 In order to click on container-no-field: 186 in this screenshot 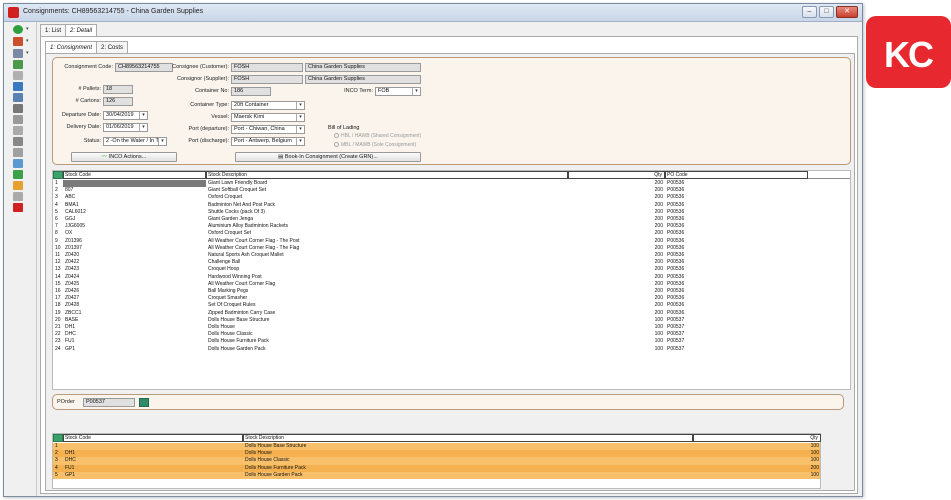, I will do `click(251, 91)`.